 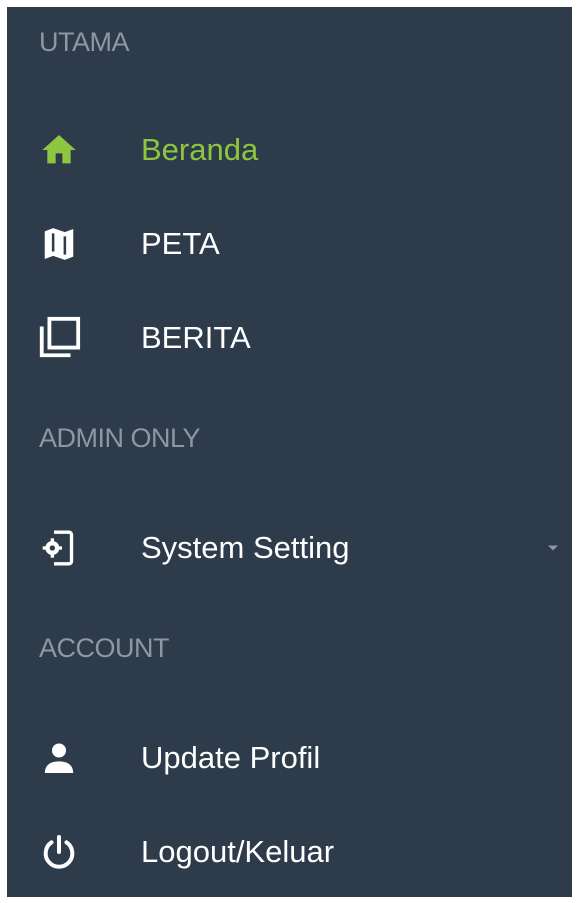 I want to click on sidebar-item-label: Beranda, so click(x=200, y=149).